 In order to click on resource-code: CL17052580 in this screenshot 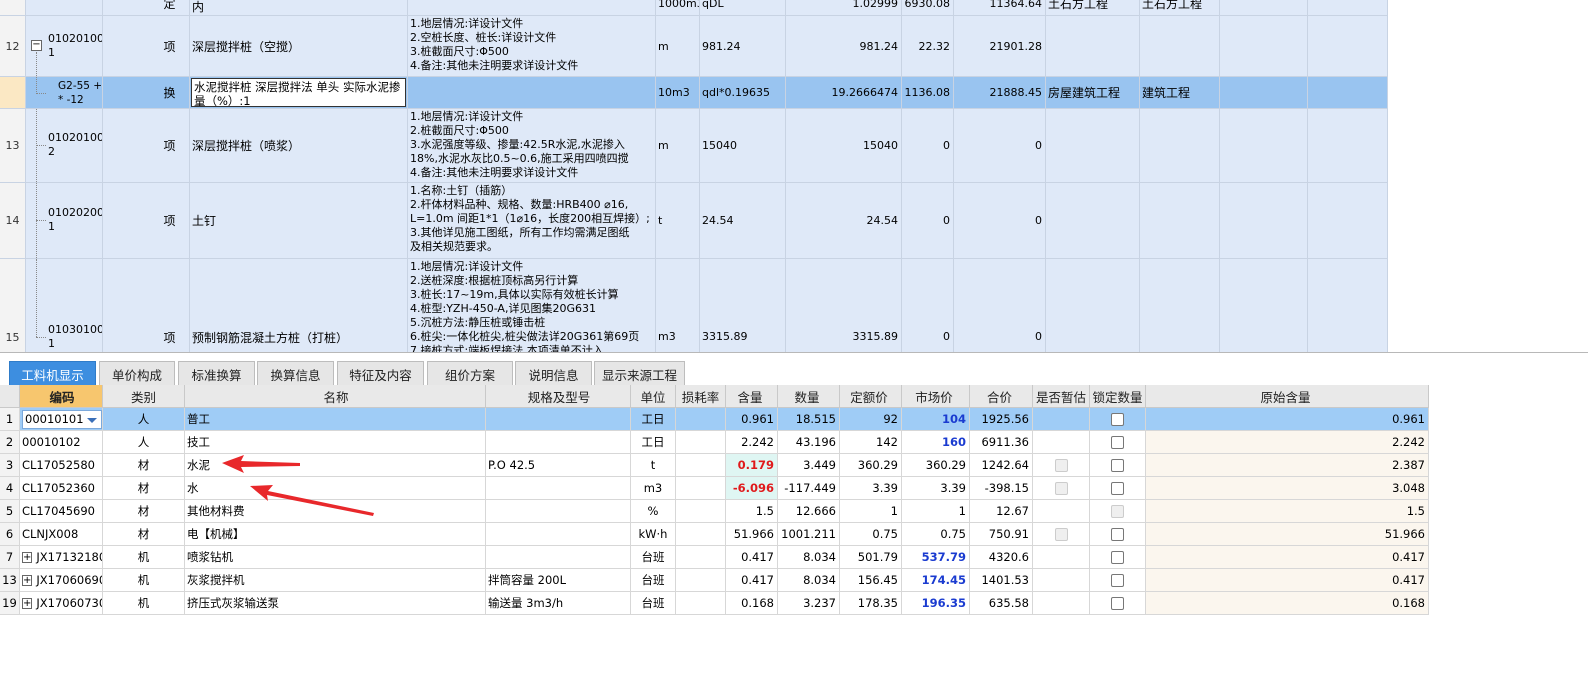, I will do `click(61, 465)`.